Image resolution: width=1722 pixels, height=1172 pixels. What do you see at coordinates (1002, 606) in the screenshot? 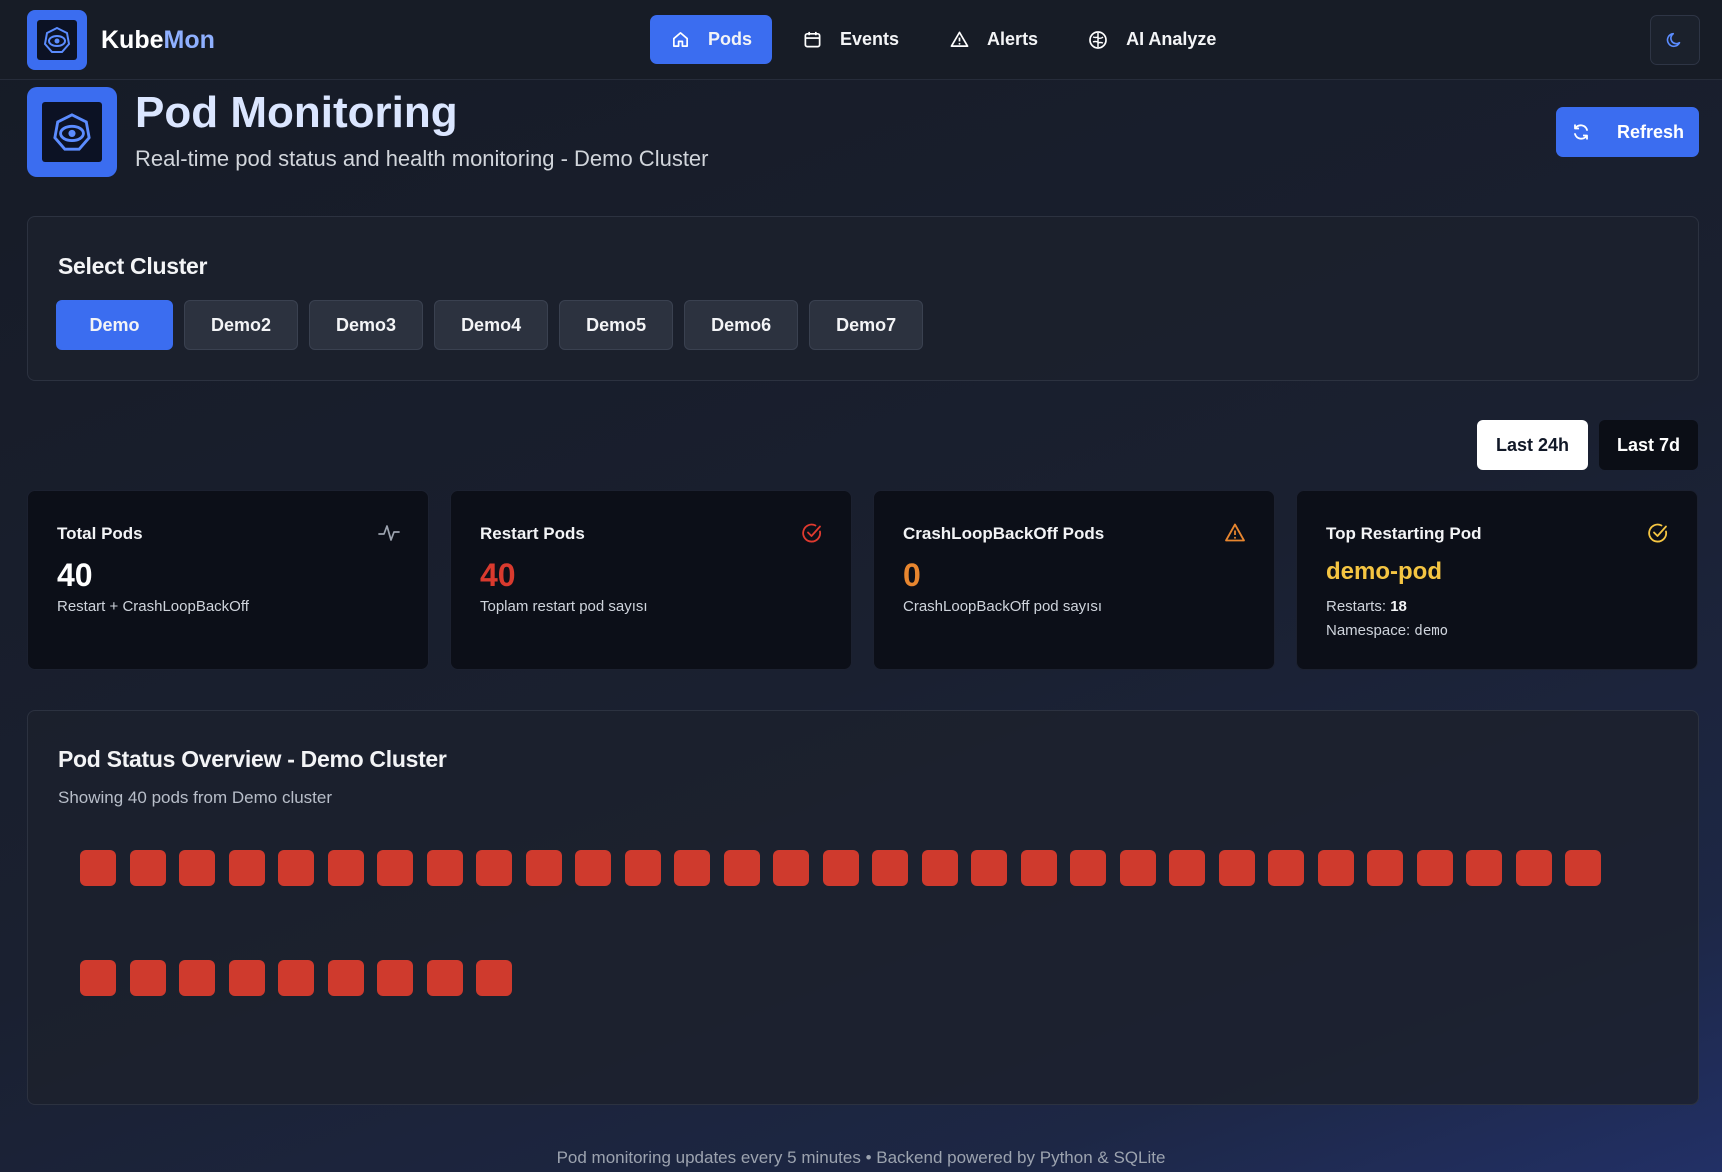
I see `stat-card-description: CrashLoopBackOff pod sayısı` at bounding box center [1002, 606].